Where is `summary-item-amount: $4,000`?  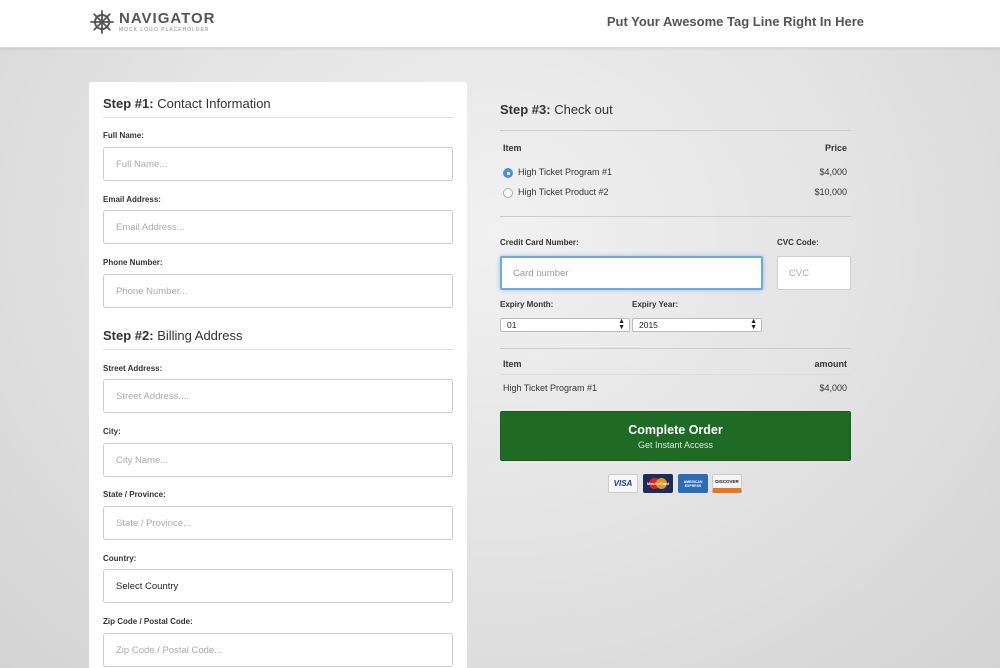
summary-item-amount: $4,000 is located at coordinates (833, 388).